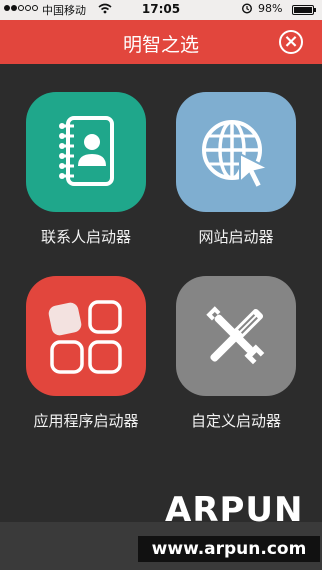  What do you see at coordinates (161, 10) in the screenshot?
I see `status-bar: 中国移动 17:05 98%` at bounding box center [161, 10].